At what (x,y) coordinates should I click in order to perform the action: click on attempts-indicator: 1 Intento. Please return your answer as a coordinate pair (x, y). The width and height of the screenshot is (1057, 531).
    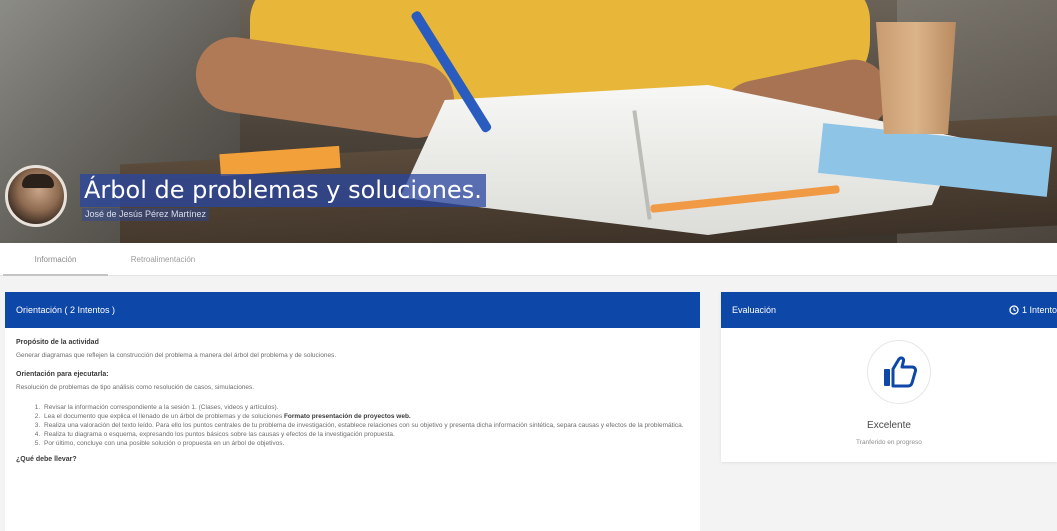
    Looking at the image, I should click on (1033, 310).